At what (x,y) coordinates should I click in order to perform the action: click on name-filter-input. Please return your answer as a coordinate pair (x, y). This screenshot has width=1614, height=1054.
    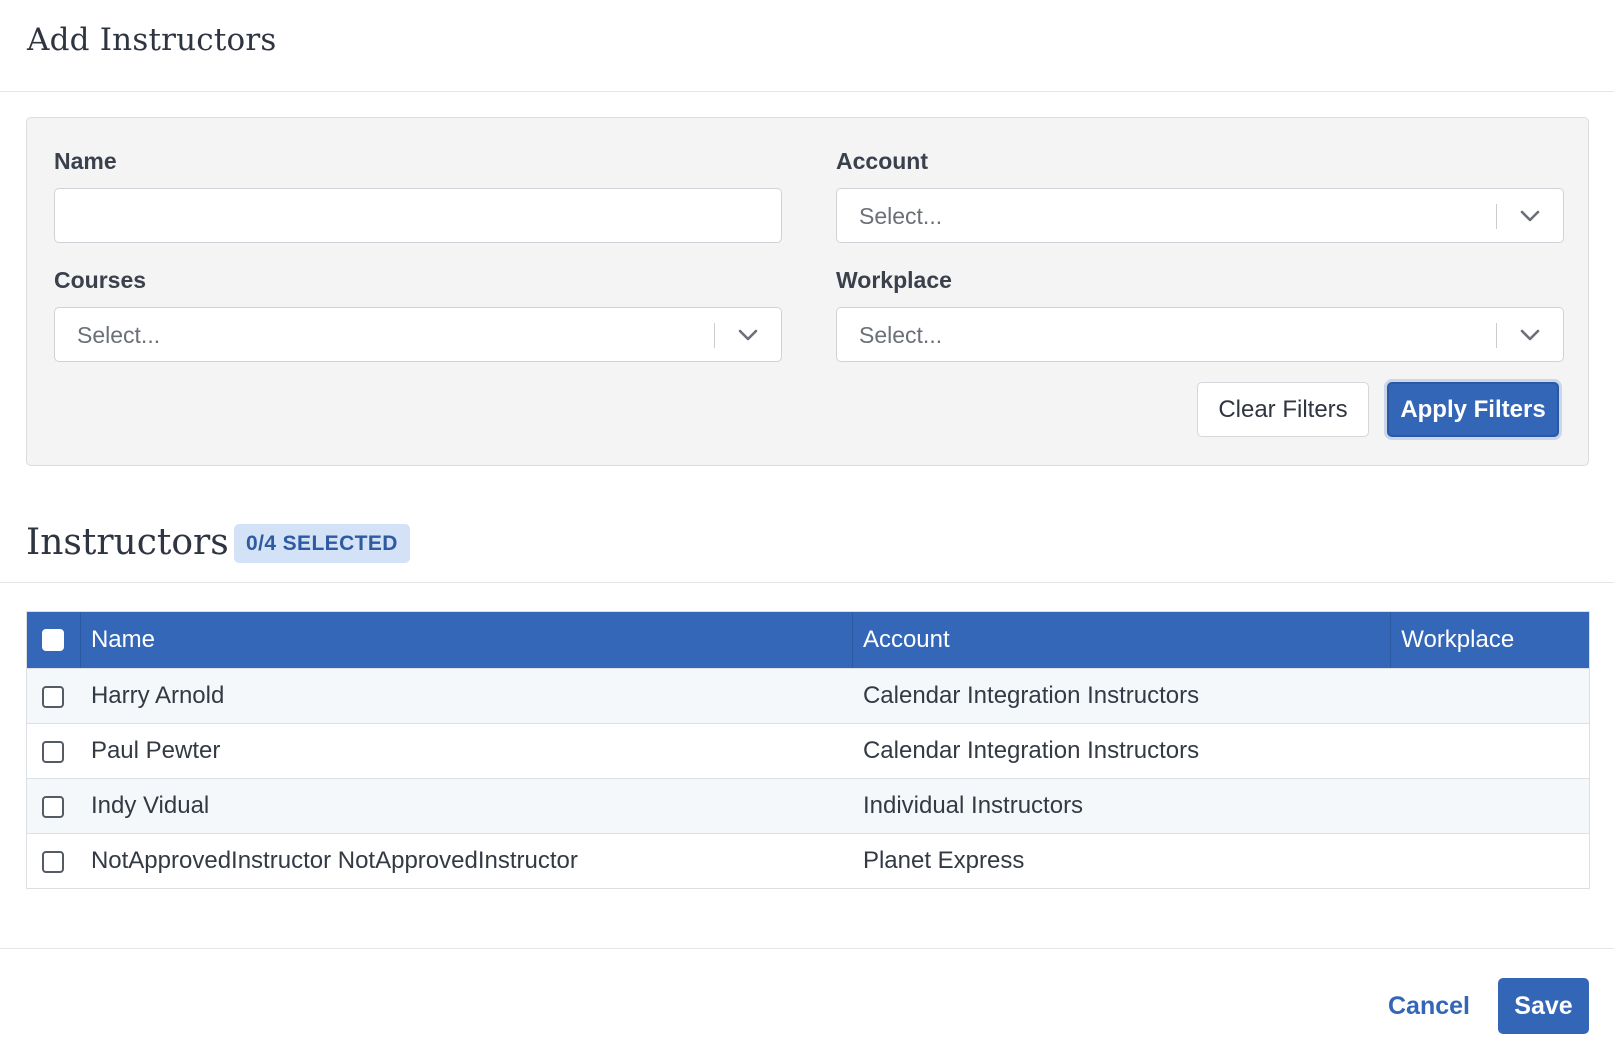
    Looking at the image, I should click on (418, 215).